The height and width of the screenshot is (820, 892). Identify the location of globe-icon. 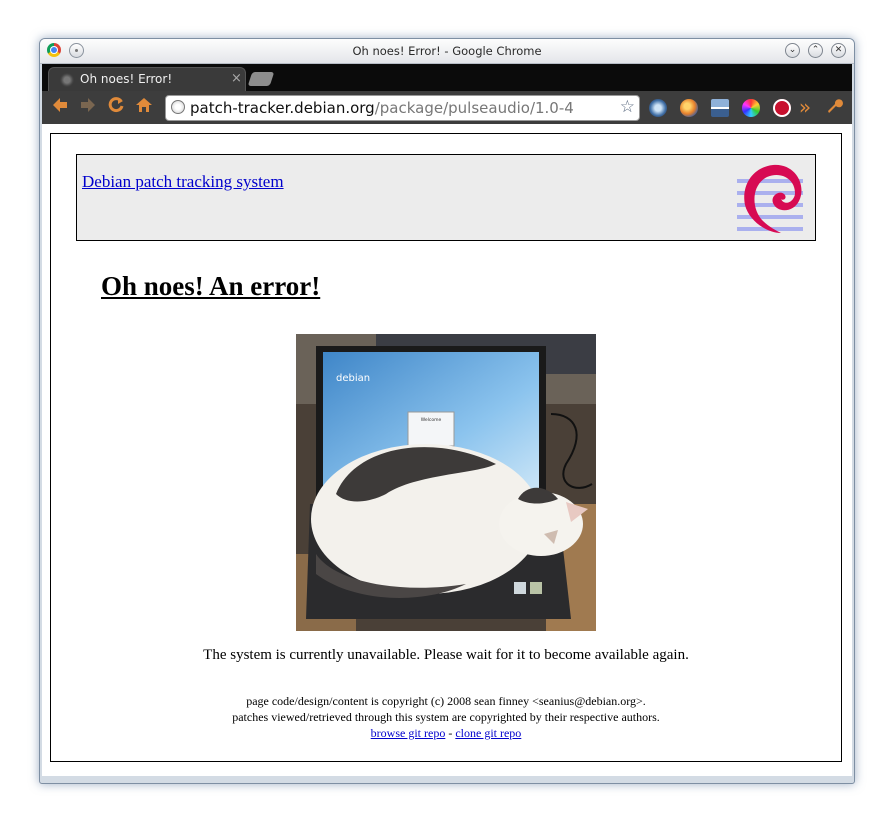
(178, 107).